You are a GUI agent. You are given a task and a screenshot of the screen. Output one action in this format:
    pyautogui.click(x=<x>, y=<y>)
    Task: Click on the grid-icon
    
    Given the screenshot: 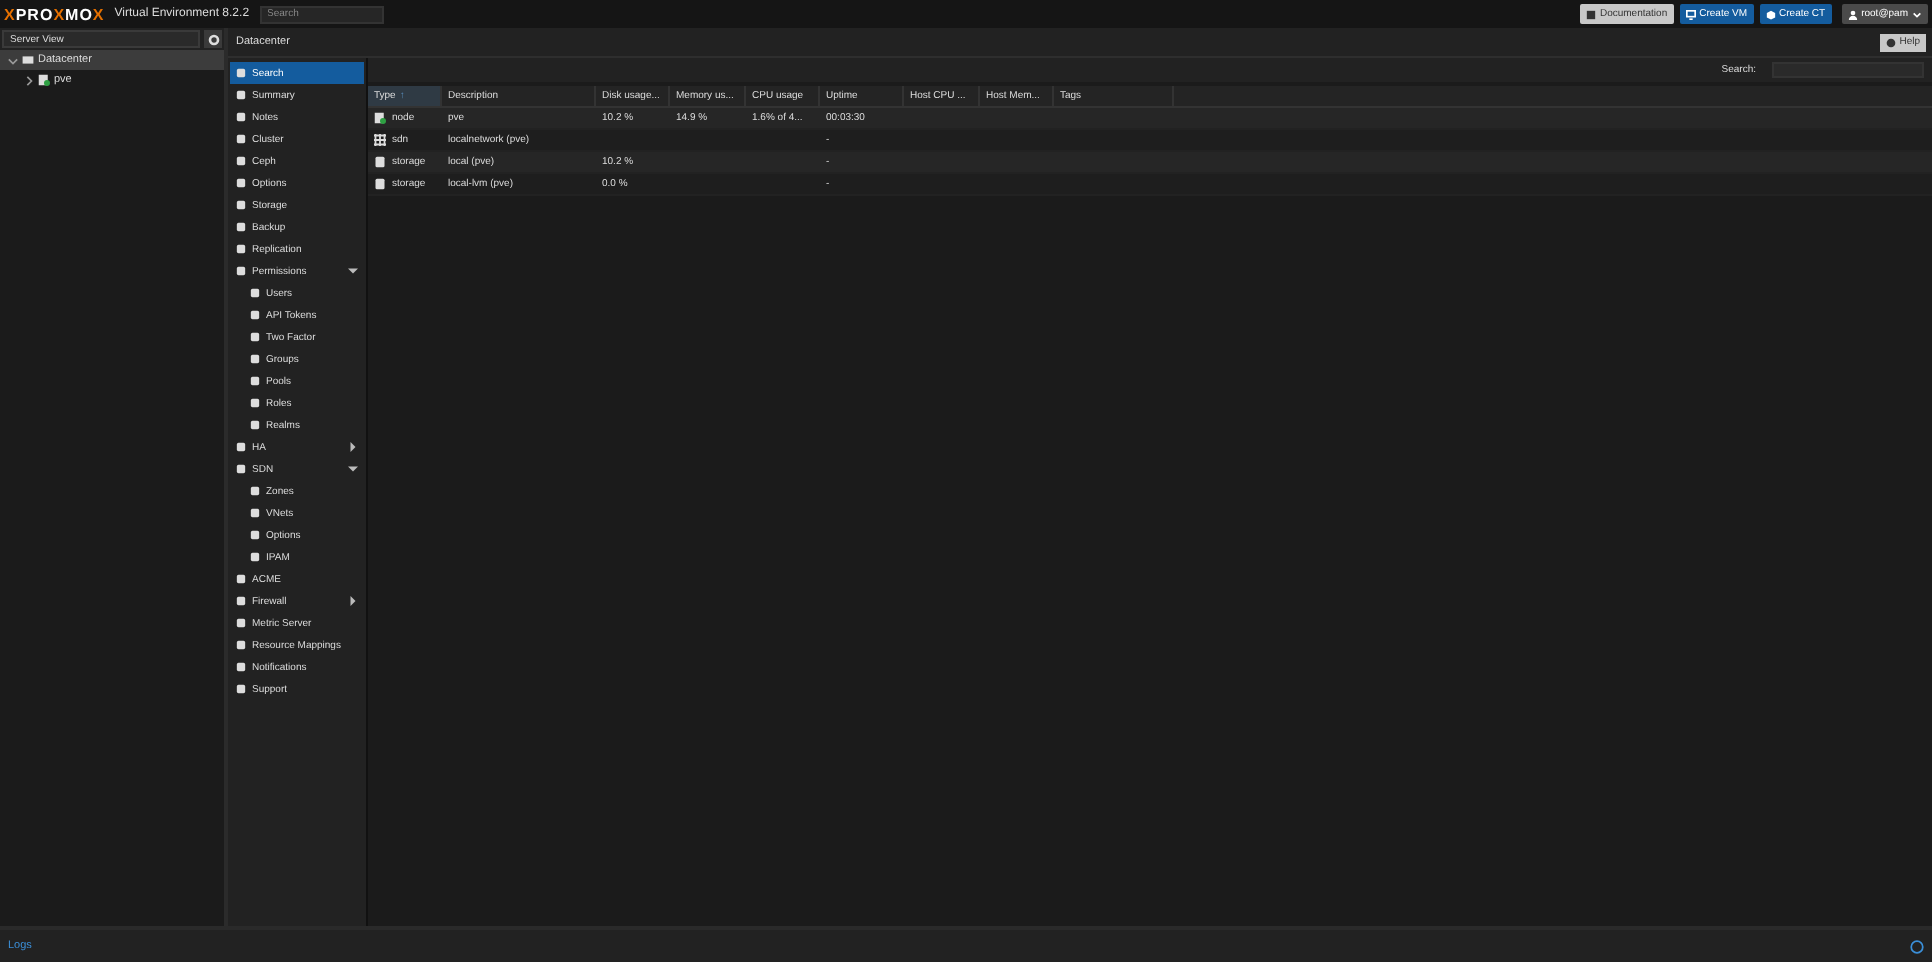 What is the action you would take?
    pyautogui.click(x=380, y=140)
    